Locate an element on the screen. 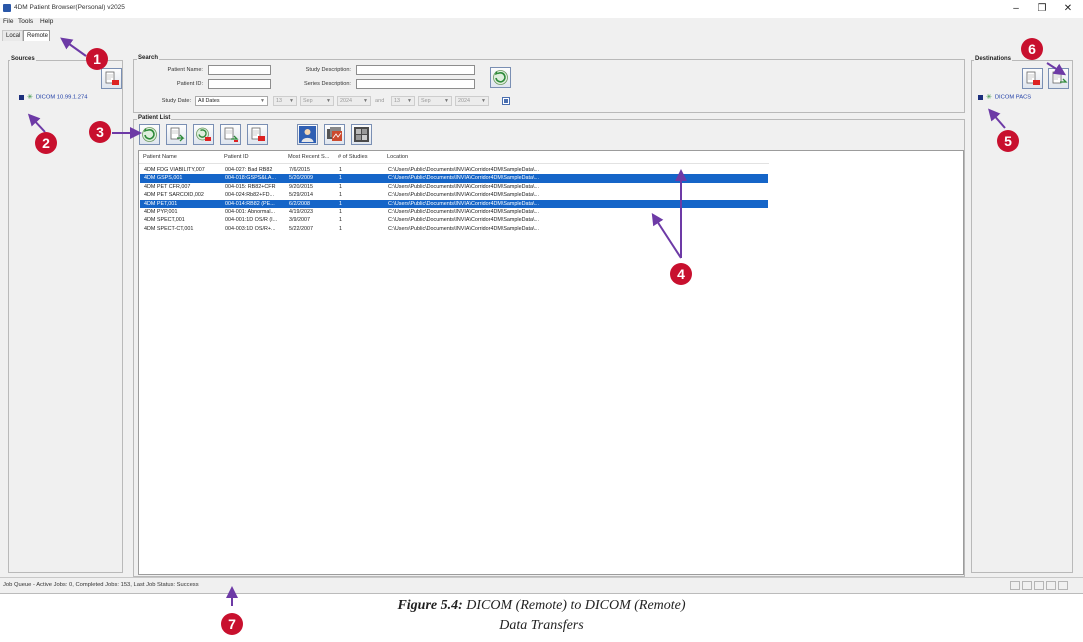  refresh-remove-button is located at coordinates (203, 134).